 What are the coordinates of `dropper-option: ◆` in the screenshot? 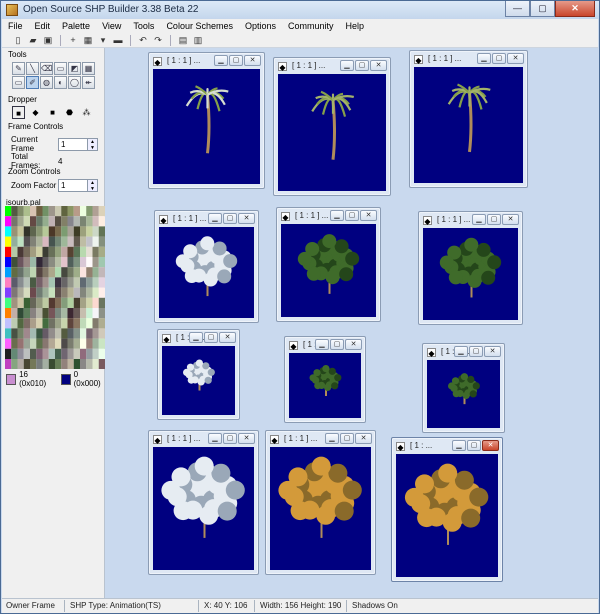 It's located at (35, 112).